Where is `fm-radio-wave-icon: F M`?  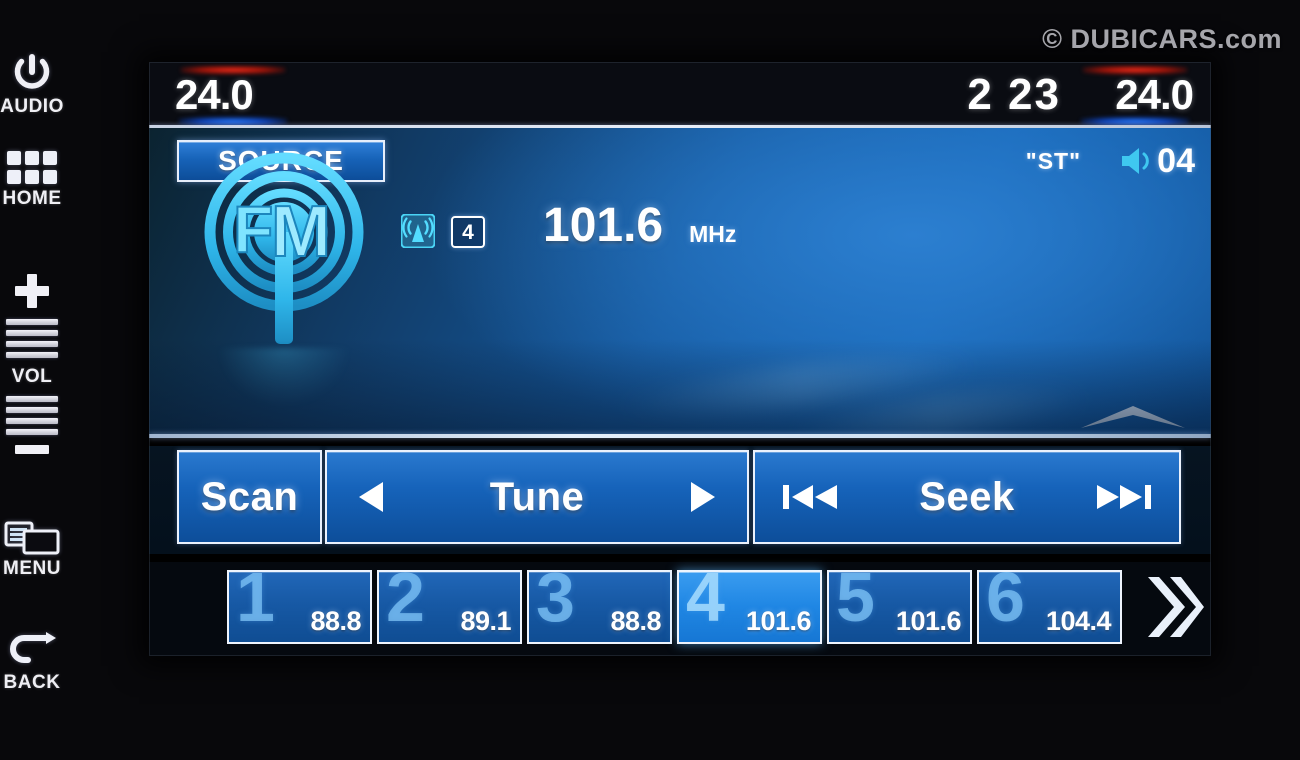
fm-radio-wave-icon: F M is located at coordinates (284, 248).